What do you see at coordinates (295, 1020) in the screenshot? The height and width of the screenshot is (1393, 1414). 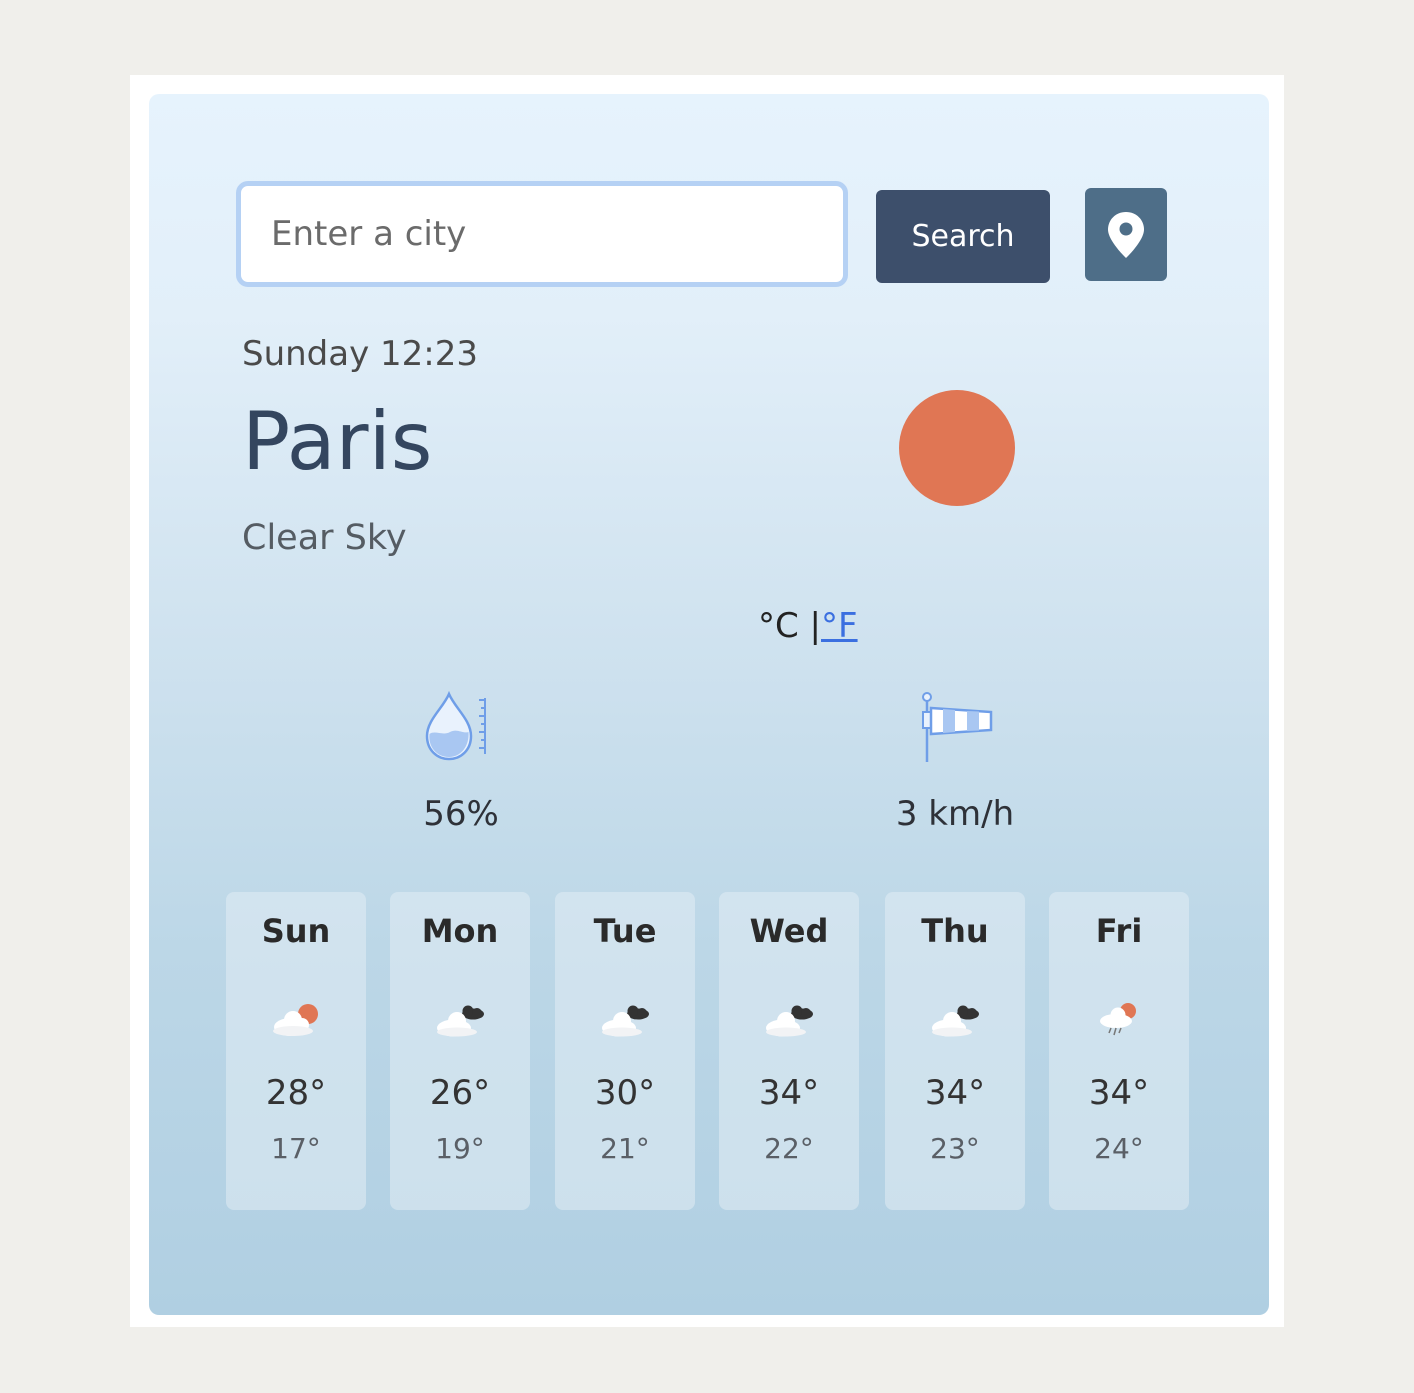 I see `partly-cloudy-sun-icon` at bounding box center [295, 1020].